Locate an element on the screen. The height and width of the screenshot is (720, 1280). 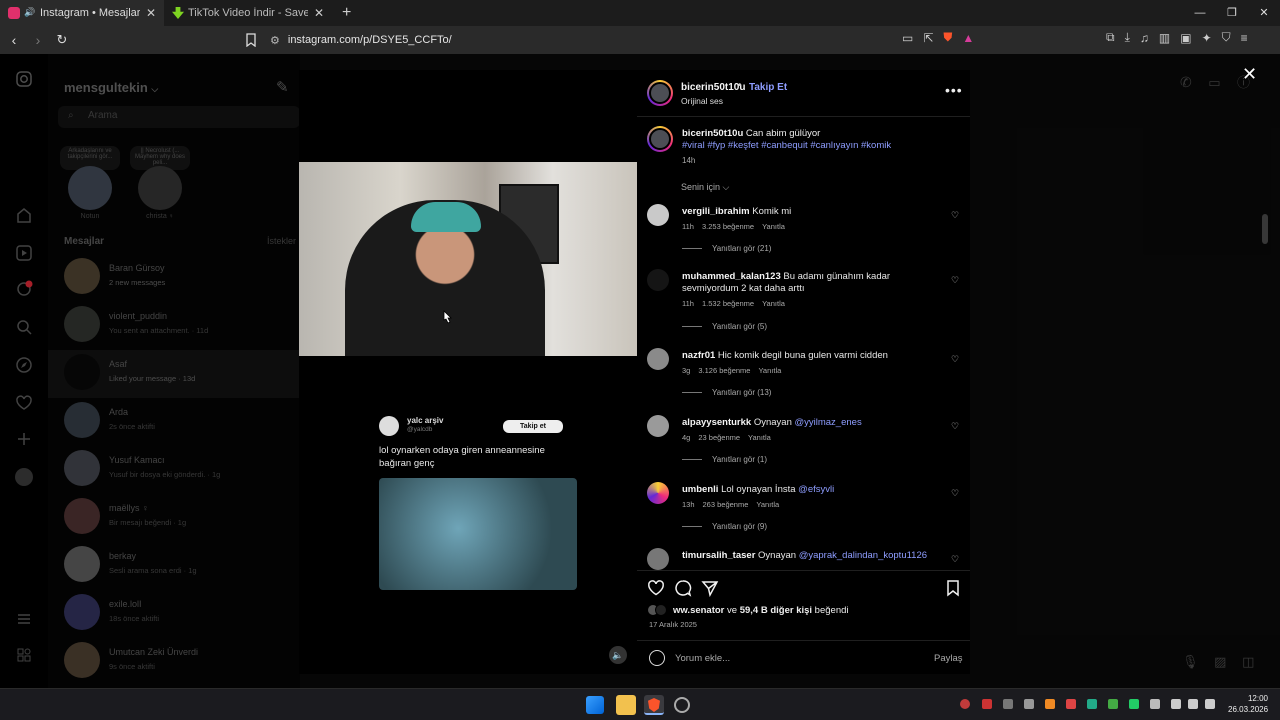
comment-likes: 3.253 beğenme is located at coordinates (728, 226).